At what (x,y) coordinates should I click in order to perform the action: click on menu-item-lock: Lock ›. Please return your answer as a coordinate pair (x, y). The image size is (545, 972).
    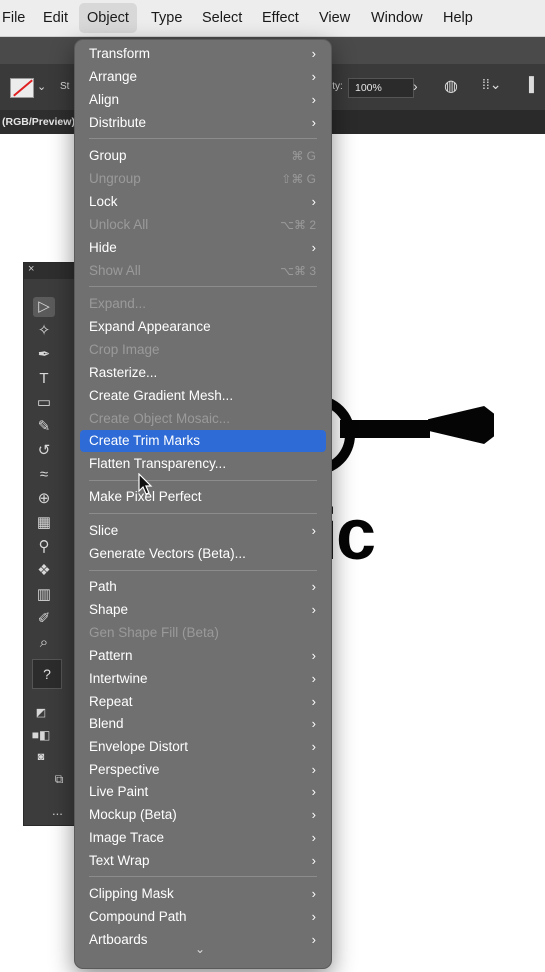
    Looking at the image, I should click on (203, 202).